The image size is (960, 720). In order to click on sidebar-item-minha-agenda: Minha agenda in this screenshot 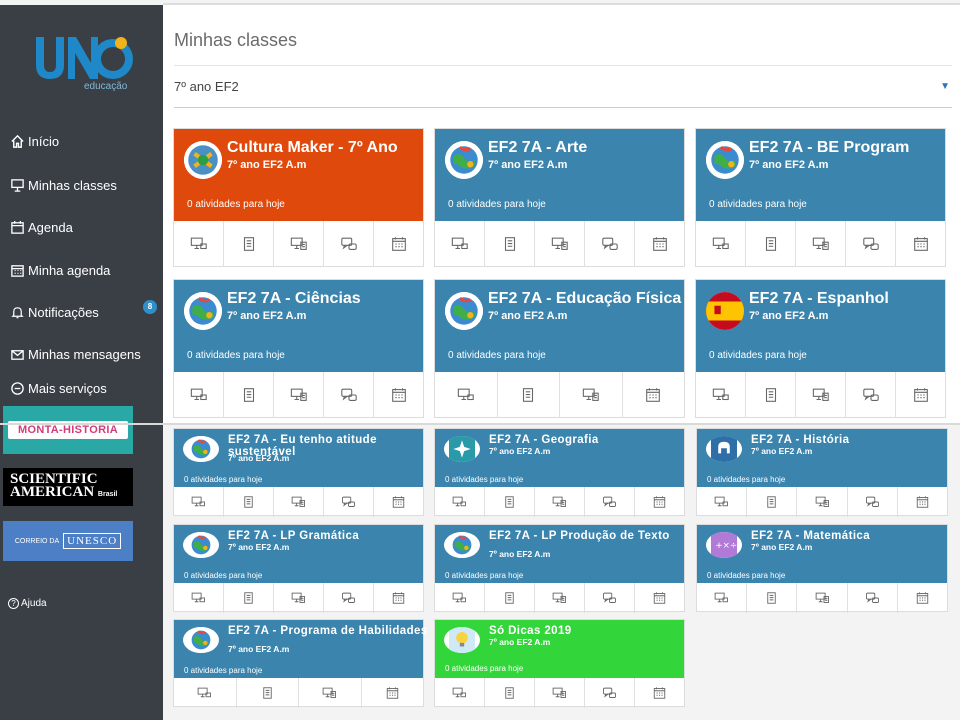, I will do `click(60, 270)`.